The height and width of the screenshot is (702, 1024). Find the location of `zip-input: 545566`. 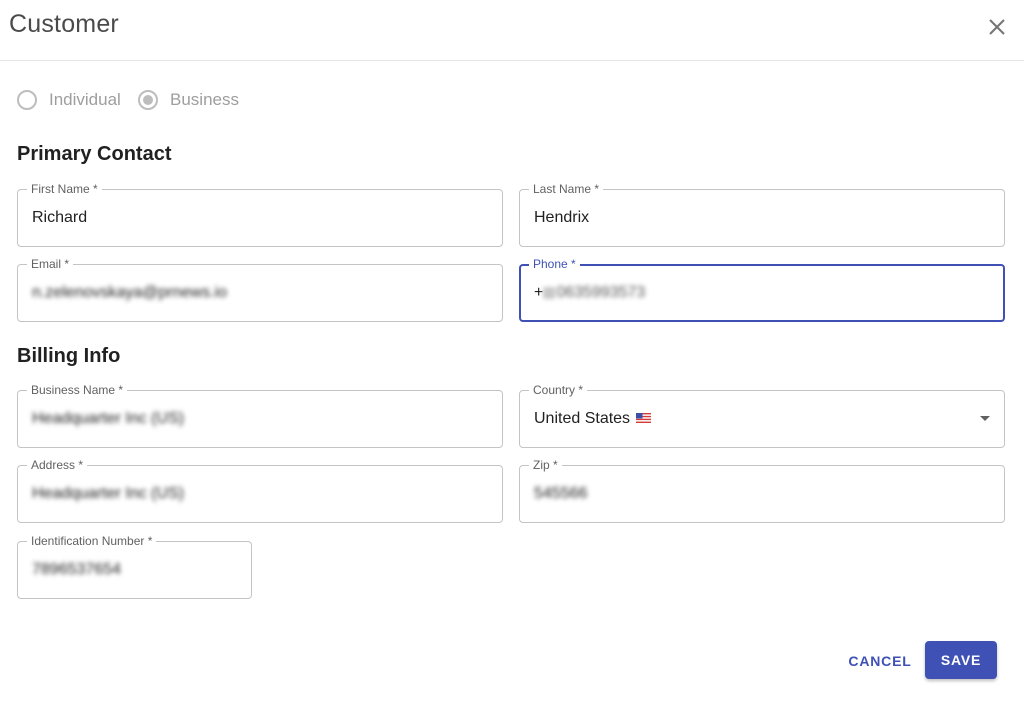

zip-input: 545566 is located at coordinates (560, 494).